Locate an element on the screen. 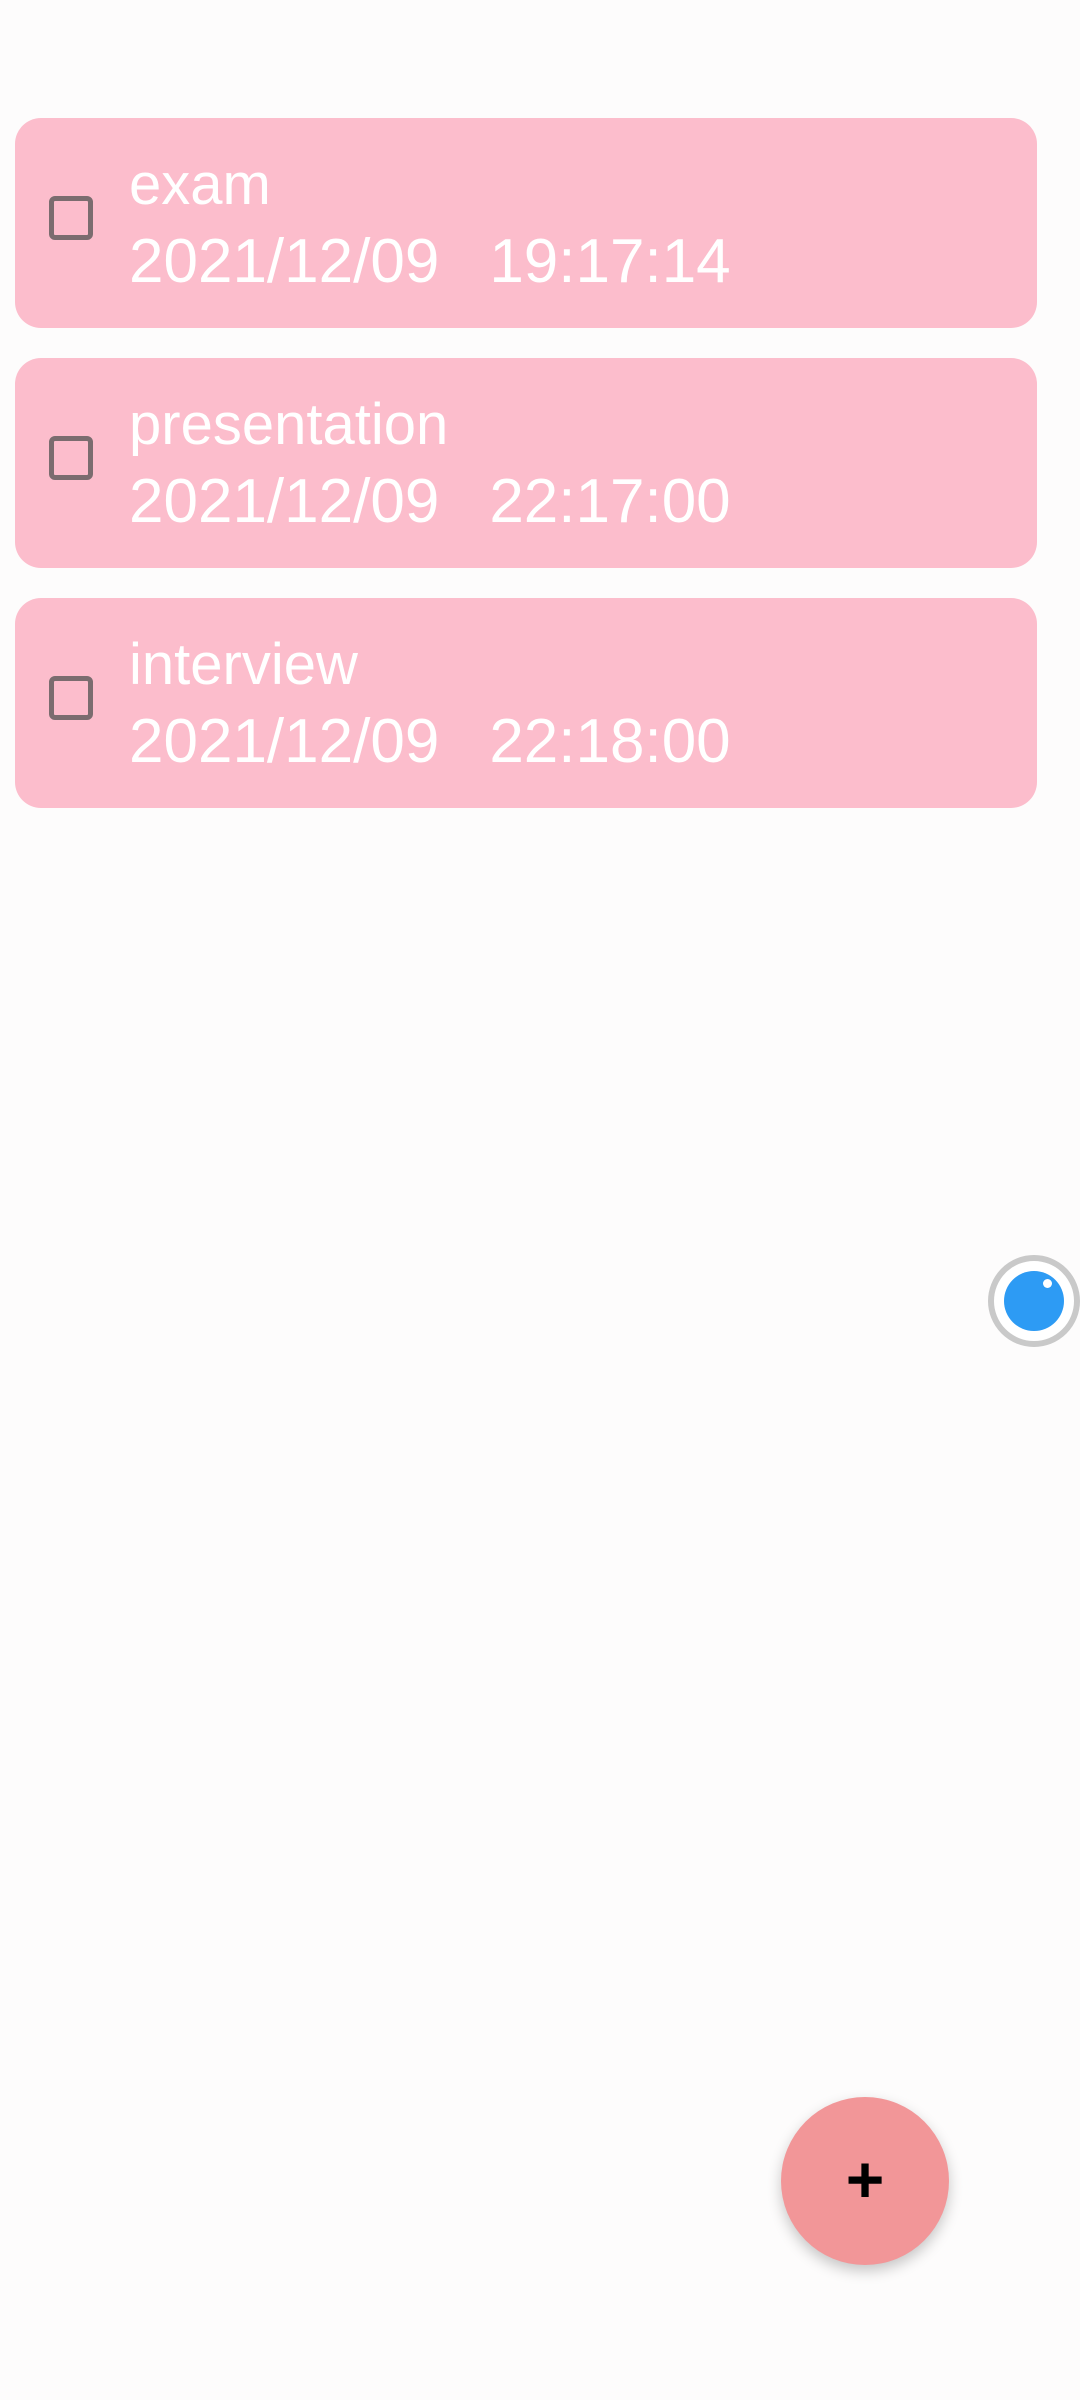 This screenshot has width=1080, height=2400. assistive-ball-core is located at coordinates (1034, 1301).